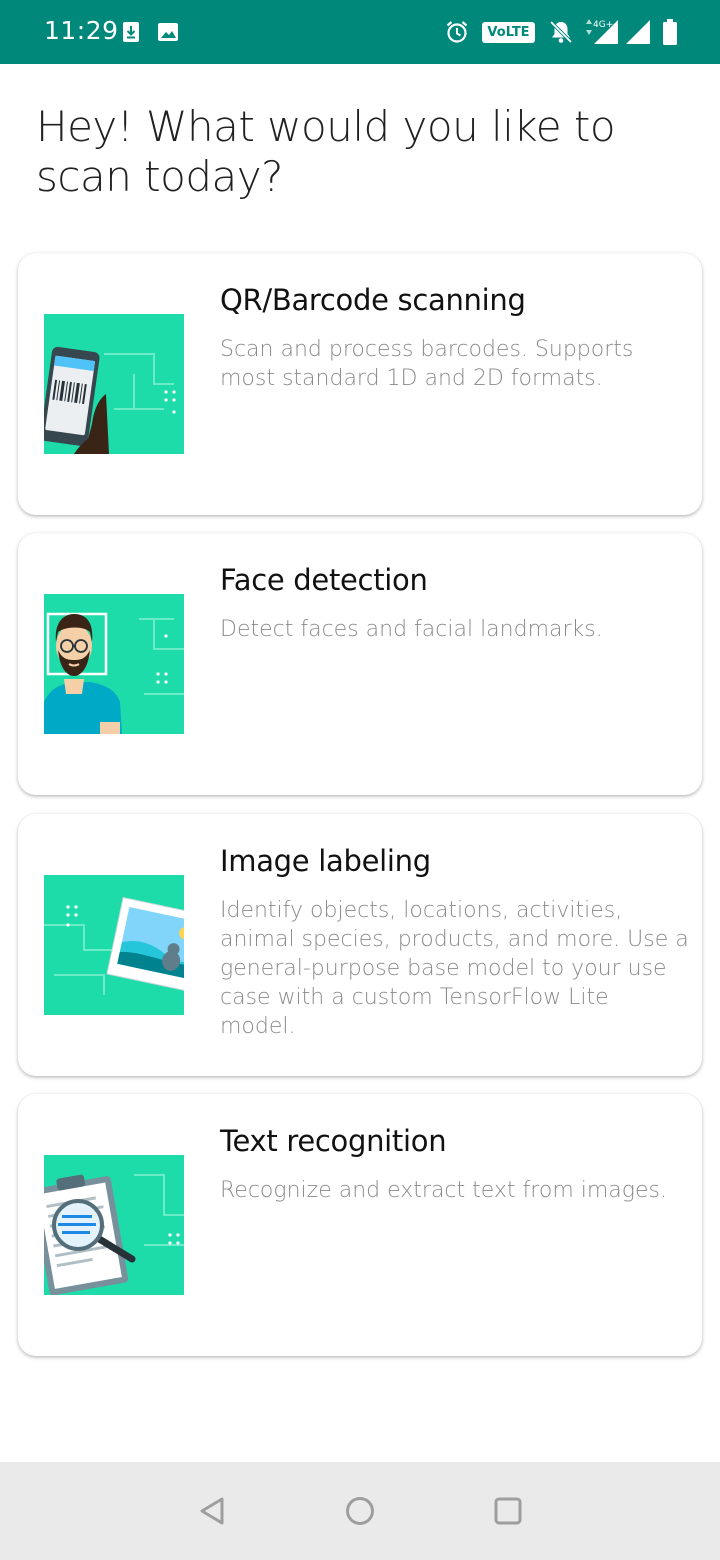  What do you see at coordinates (114, 1225) in the screenshot?
I see `document-magnifier-illustration` at bounding box center [114, 1225].